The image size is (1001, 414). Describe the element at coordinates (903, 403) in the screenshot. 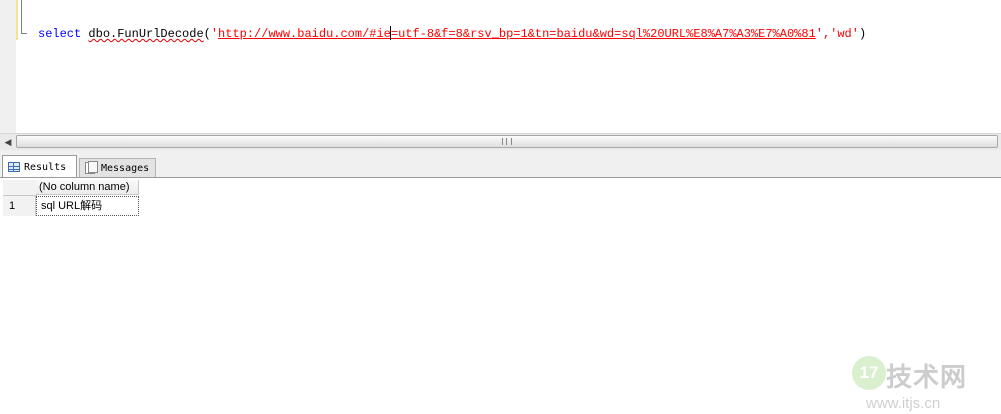

I see `watermark-url: www.itjs.cn` at that location.